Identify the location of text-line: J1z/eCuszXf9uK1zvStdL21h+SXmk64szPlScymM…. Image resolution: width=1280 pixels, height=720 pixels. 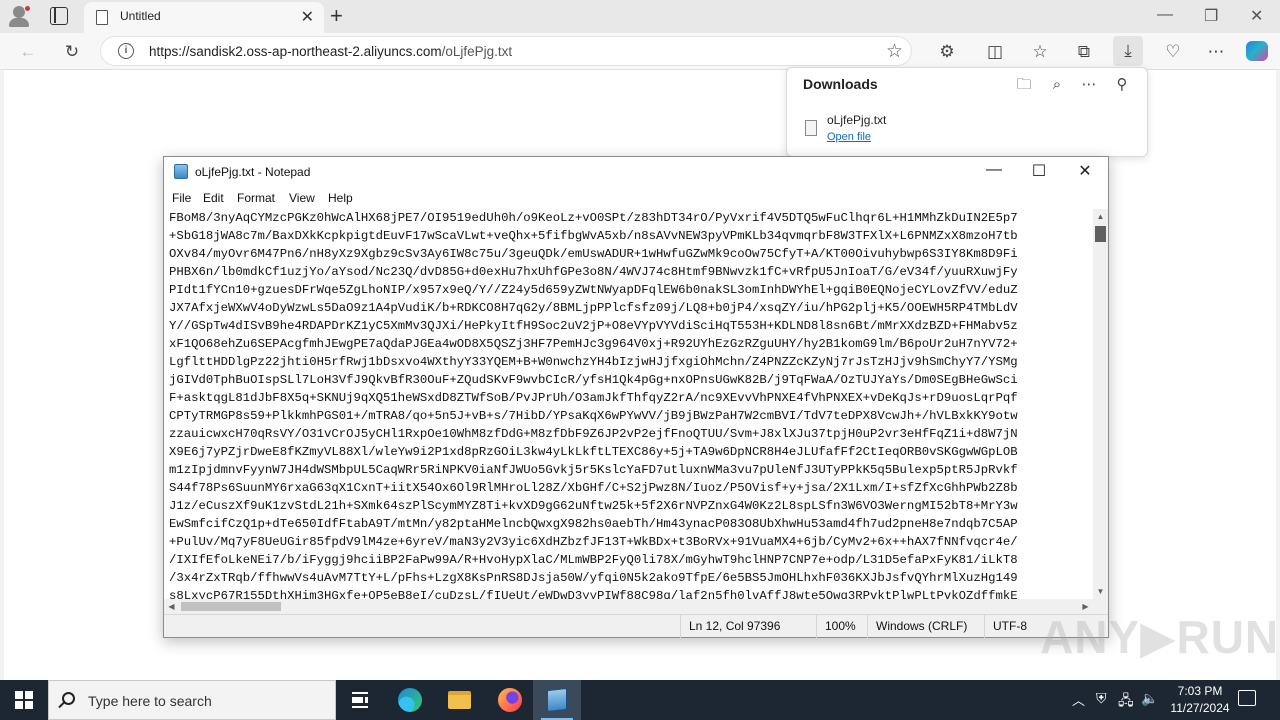
(593, 506).